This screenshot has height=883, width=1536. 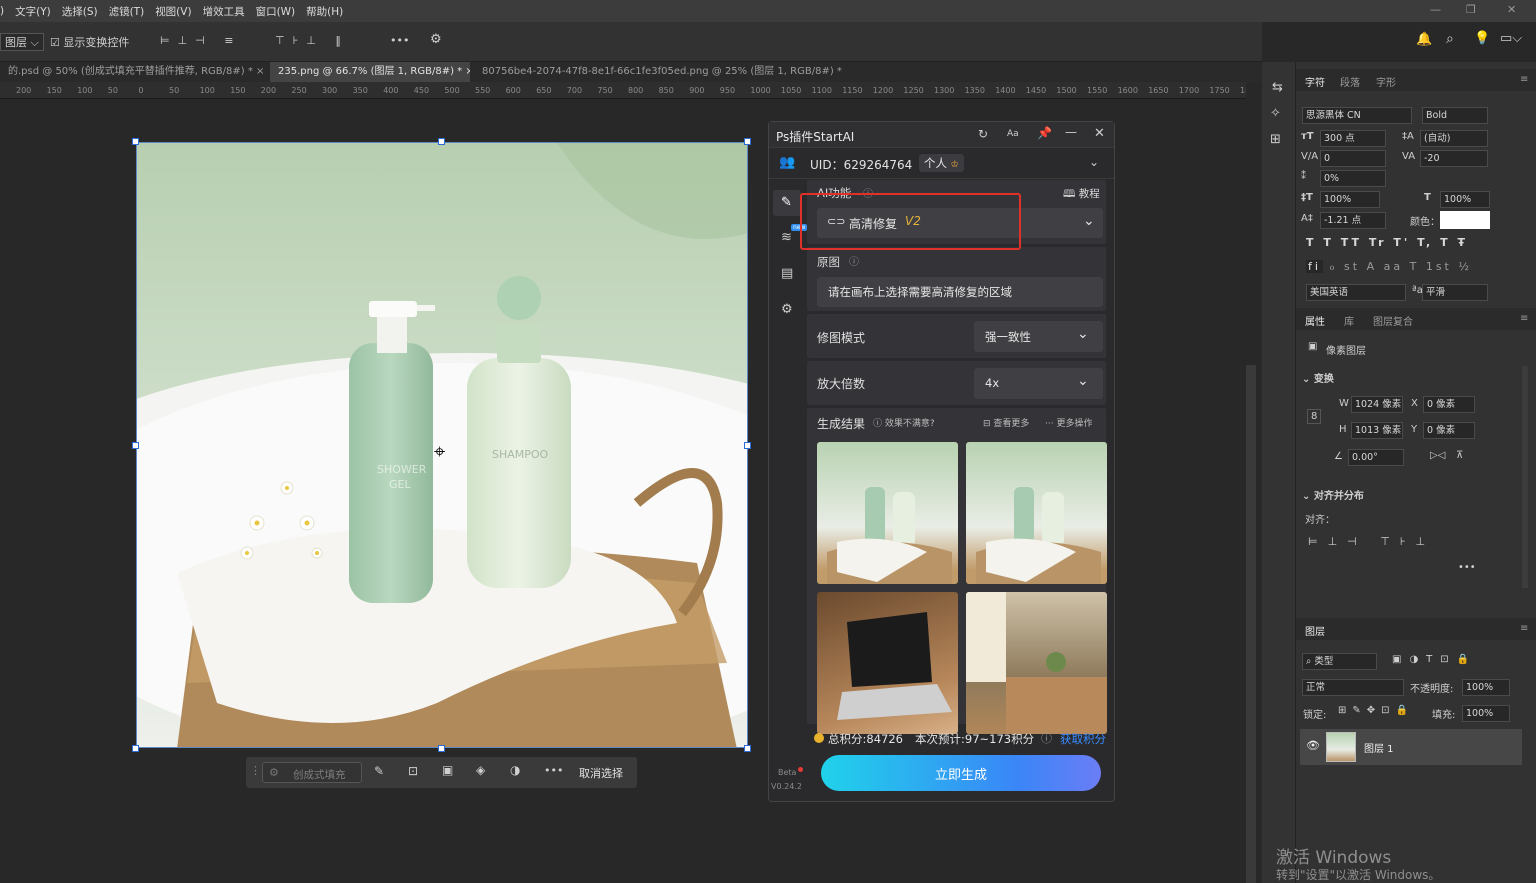 What do you see at coordinates (436, 39) in the screenshot?
I see `gear-icon: ⚙` at bounding box center [436, 39].